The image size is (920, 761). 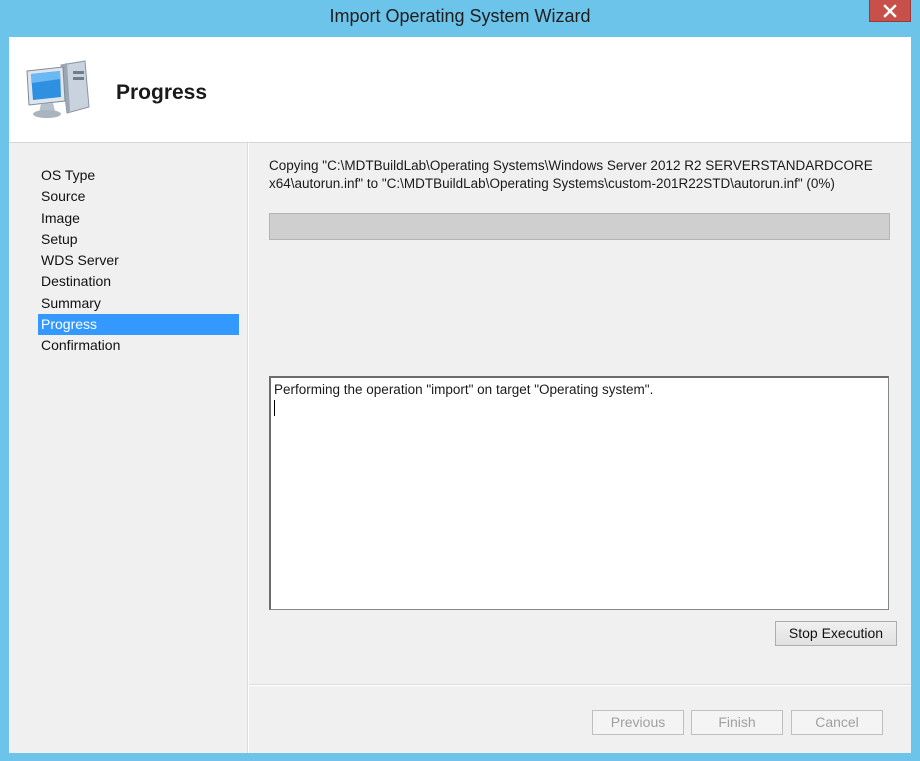 What do you see at coordinates (138, 345) in the screenshot?
I see `sidebar-item-confirmation: Confirmation` at bounding box center [138, 345].